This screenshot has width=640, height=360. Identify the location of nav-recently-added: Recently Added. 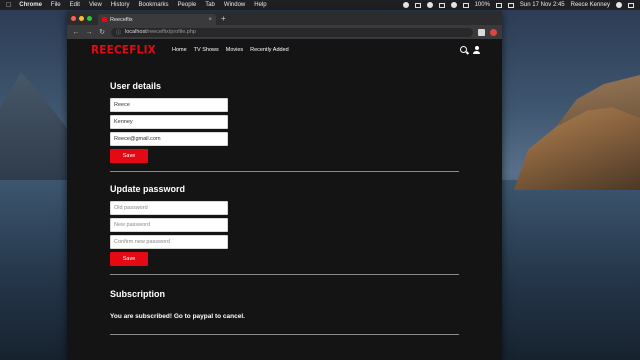
(269, 50).